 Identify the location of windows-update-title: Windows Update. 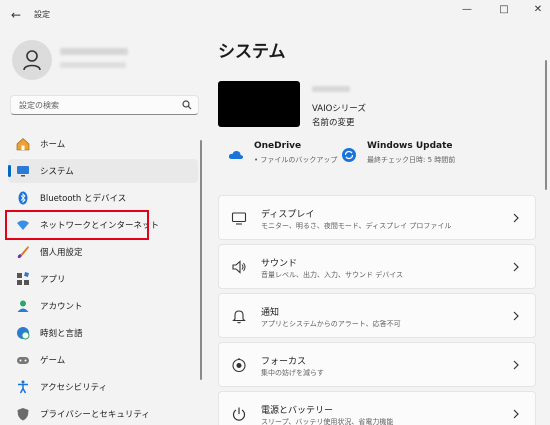
(410, 146).